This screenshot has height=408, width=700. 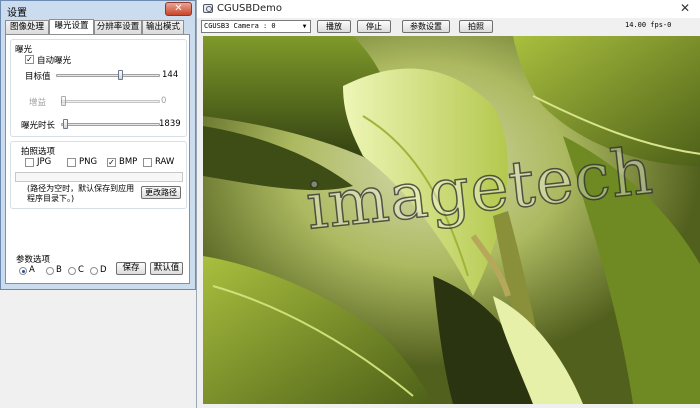 I want to click on param-a-radio, so click(x=23, y=271).